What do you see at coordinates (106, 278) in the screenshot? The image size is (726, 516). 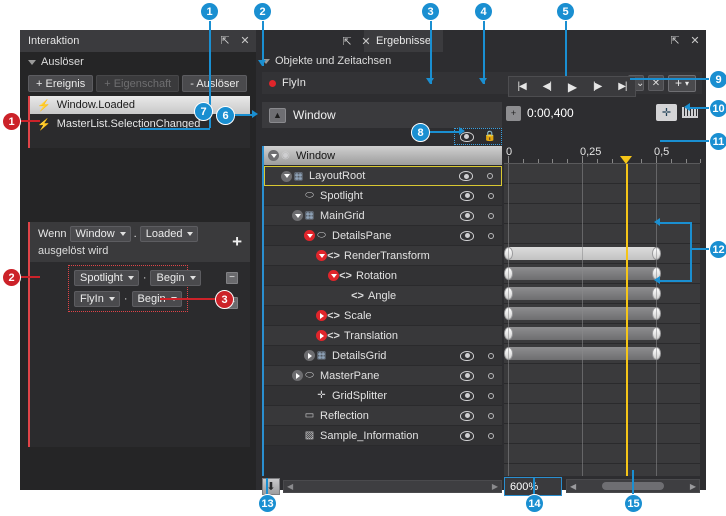 I see `action-target-dropdown: Spotlight` at bounding box center [106, 278].